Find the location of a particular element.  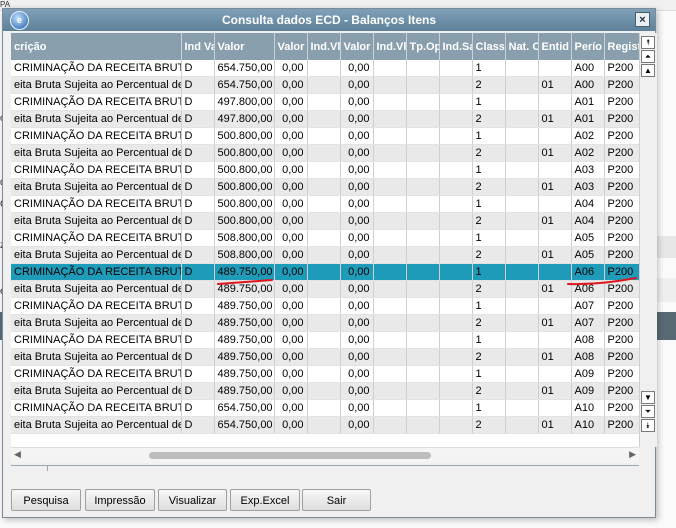

table-cell: A02 is located at coordinates (588, 153).